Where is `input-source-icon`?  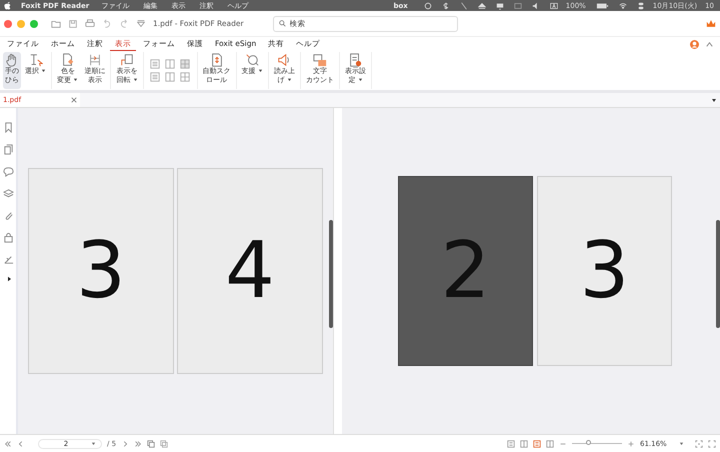 input-source-icon is located at coordinates (554, 6).